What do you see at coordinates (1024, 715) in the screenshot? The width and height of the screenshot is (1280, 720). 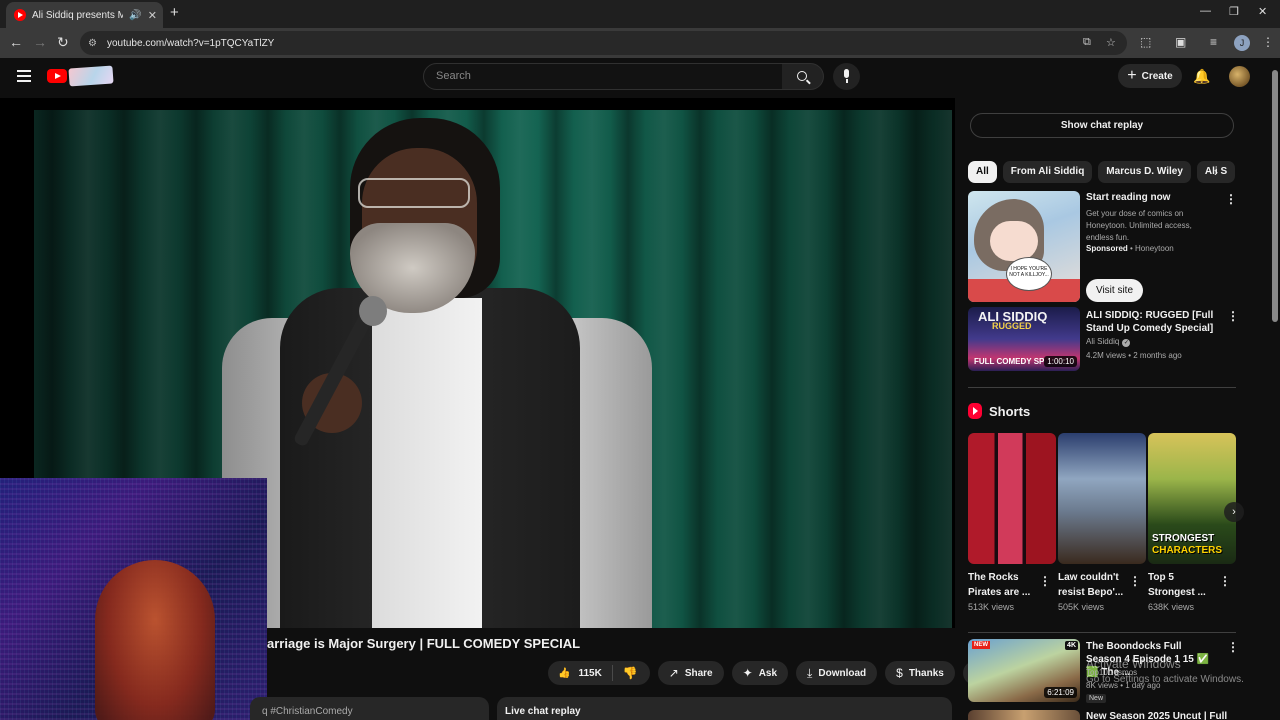 I see `video-thumbnail` at bounding box center [1024, 715].